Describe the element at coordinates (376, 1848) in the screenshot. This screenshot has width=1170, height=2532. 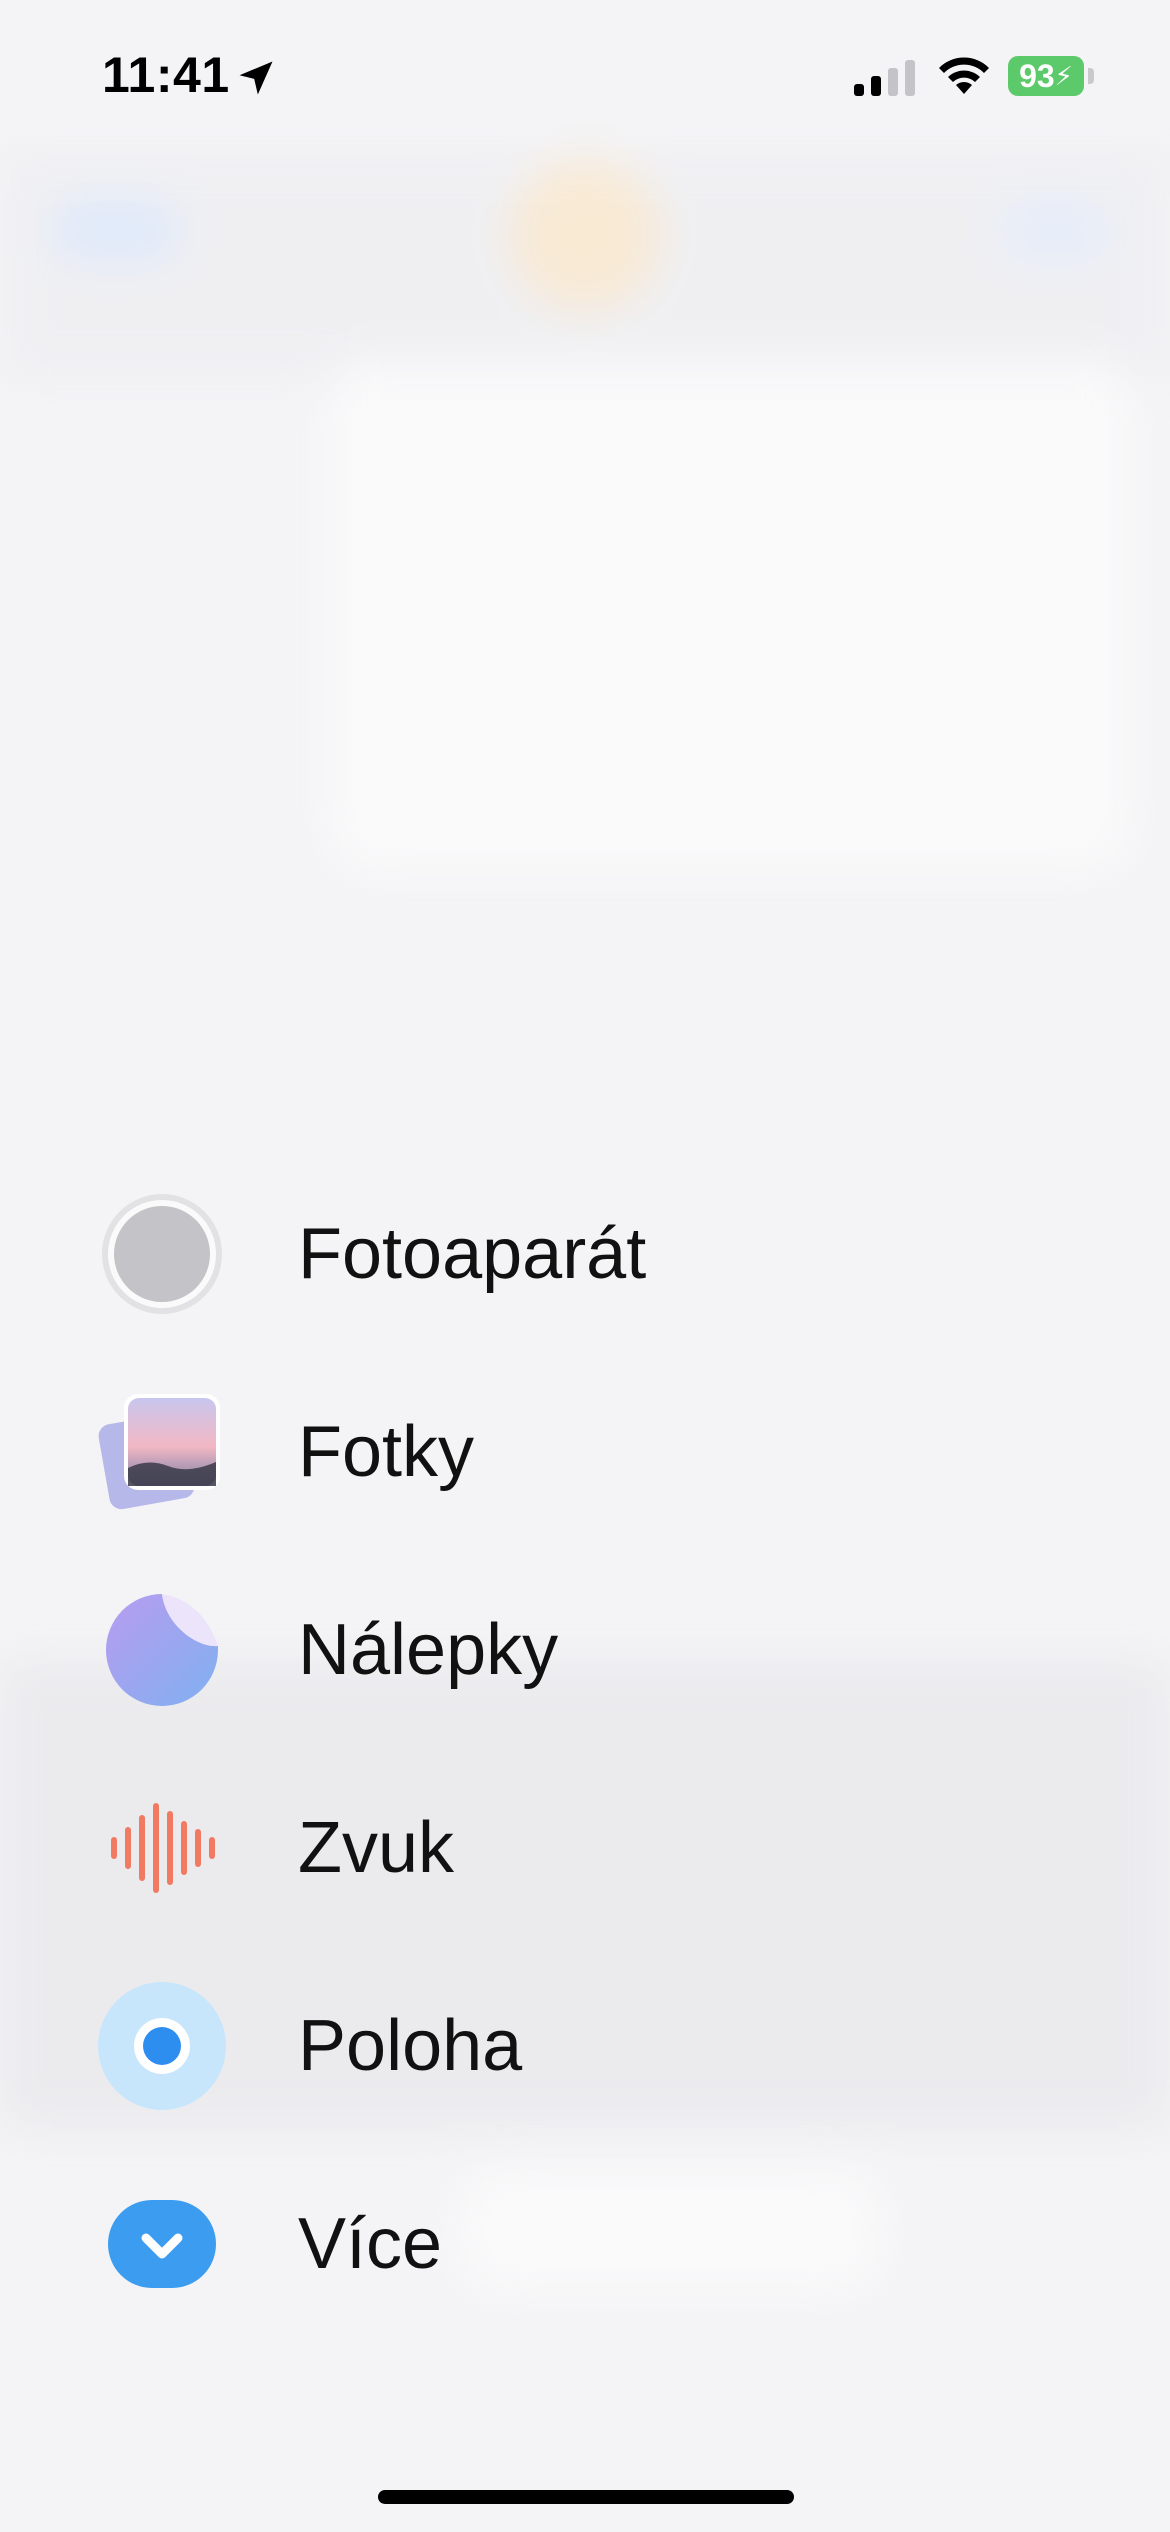
I see `menu-item-label: Zvuk` at that location.